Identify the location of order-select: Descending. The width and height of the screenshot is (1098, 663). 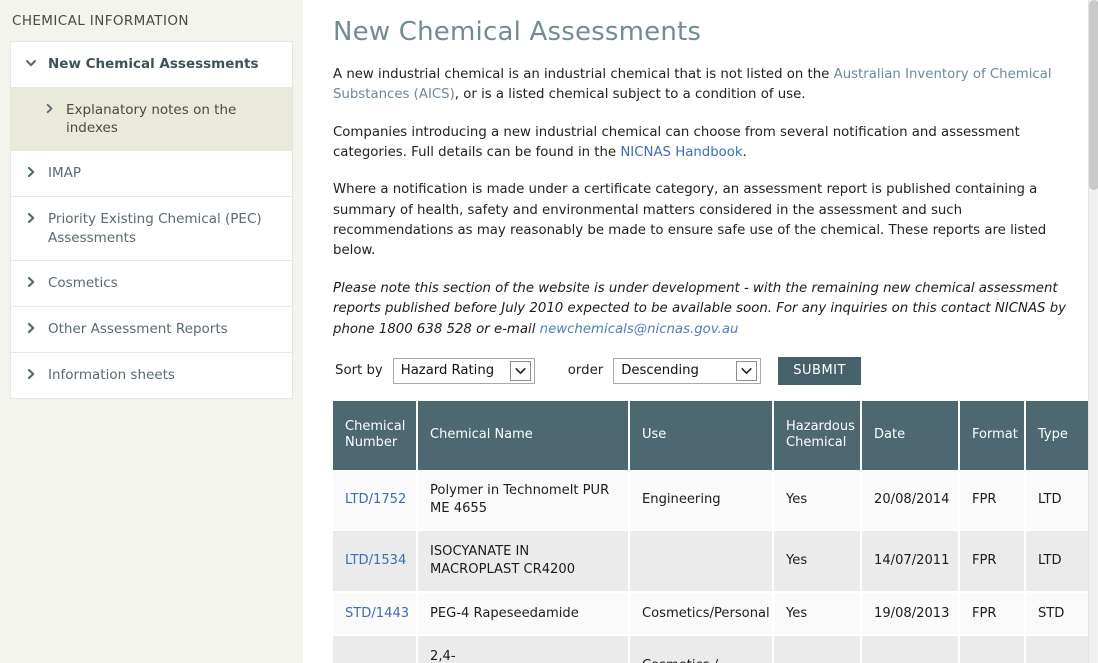
(687, 370).